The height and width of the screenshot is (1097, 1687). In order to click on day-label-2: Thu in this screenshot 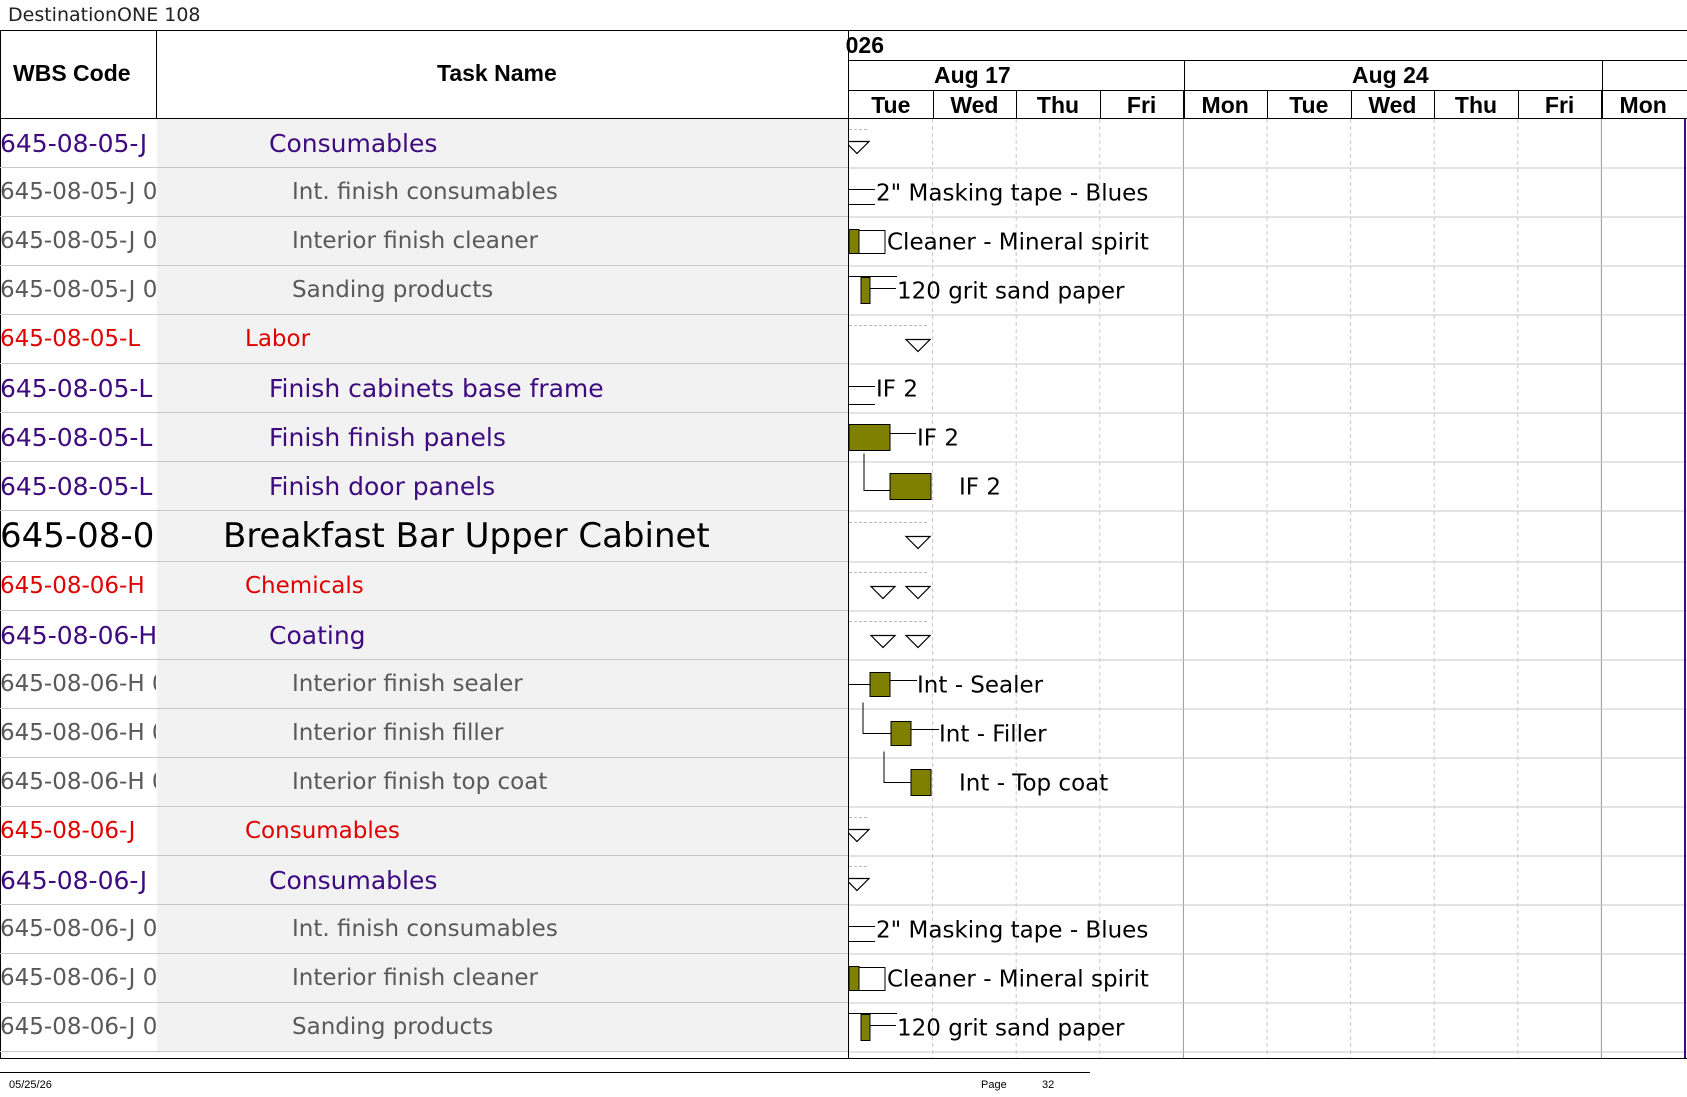, I will do `click(1058, 105)`.